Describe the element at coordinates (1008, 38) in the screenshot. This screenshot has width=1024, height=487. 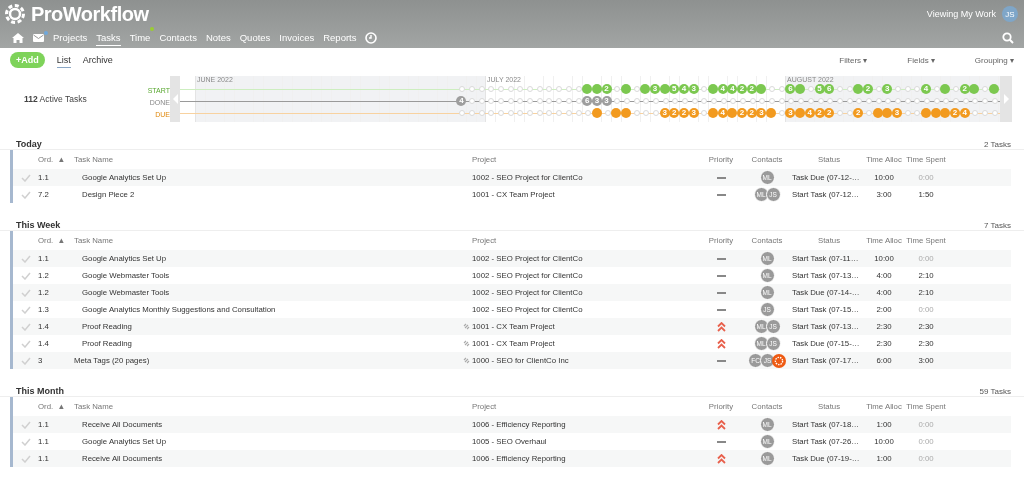
I see `search-icon` at that location.